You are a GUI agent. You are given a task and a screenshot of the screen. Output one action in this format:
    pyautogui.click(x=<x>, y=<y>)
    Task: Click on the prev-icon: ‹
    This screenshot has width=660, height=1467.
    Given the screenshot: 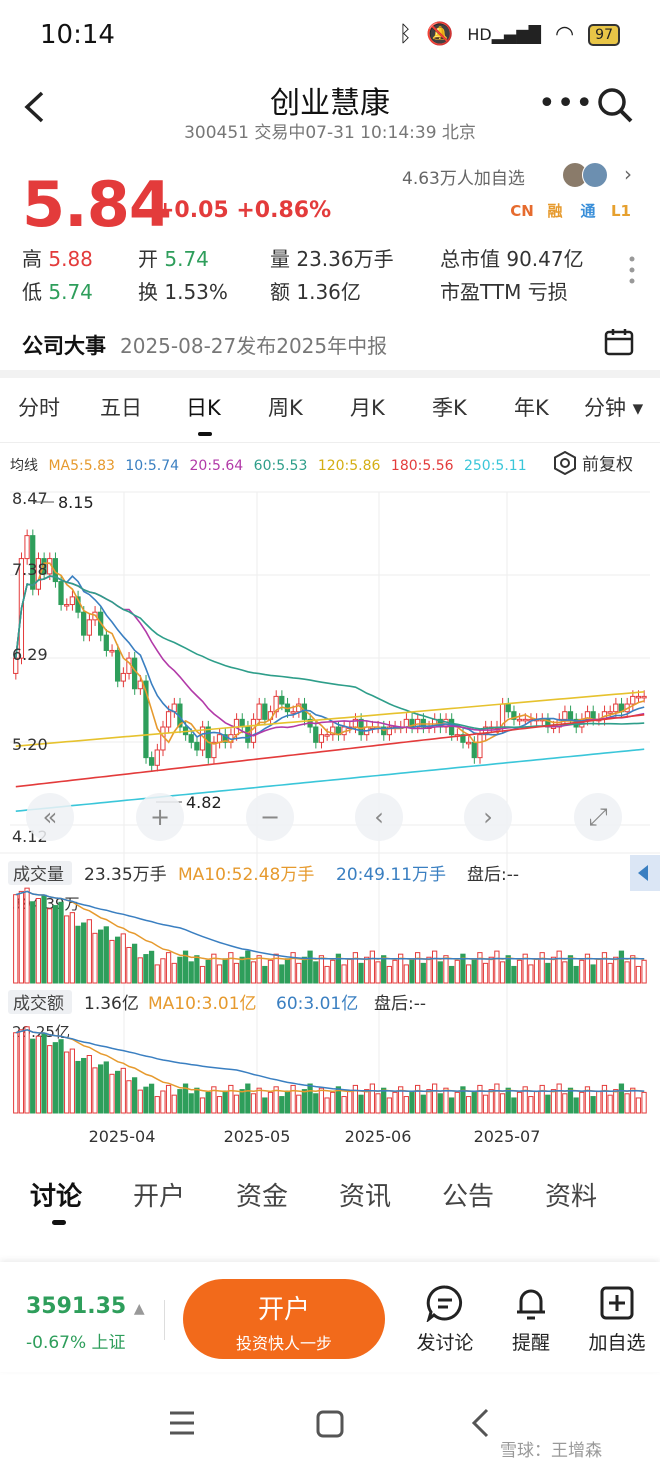 What is the action you would take?
    pyautogui.click(x=379, y=817)
    